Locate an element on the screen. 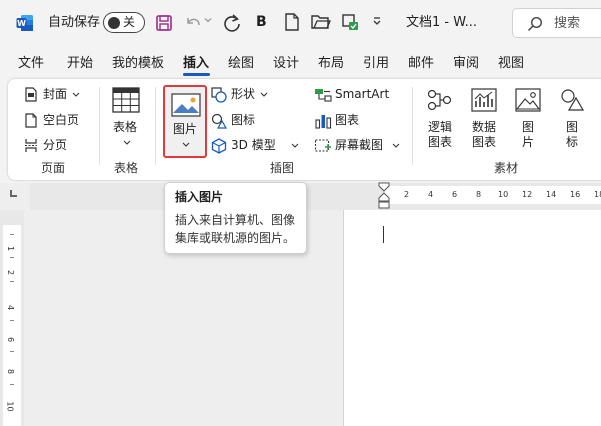 The height and width of the screenshot is (426, 601). title-bar: W 自动保存 关 B 文档1 - W... 搜索 is located at coordinates (300, 23).